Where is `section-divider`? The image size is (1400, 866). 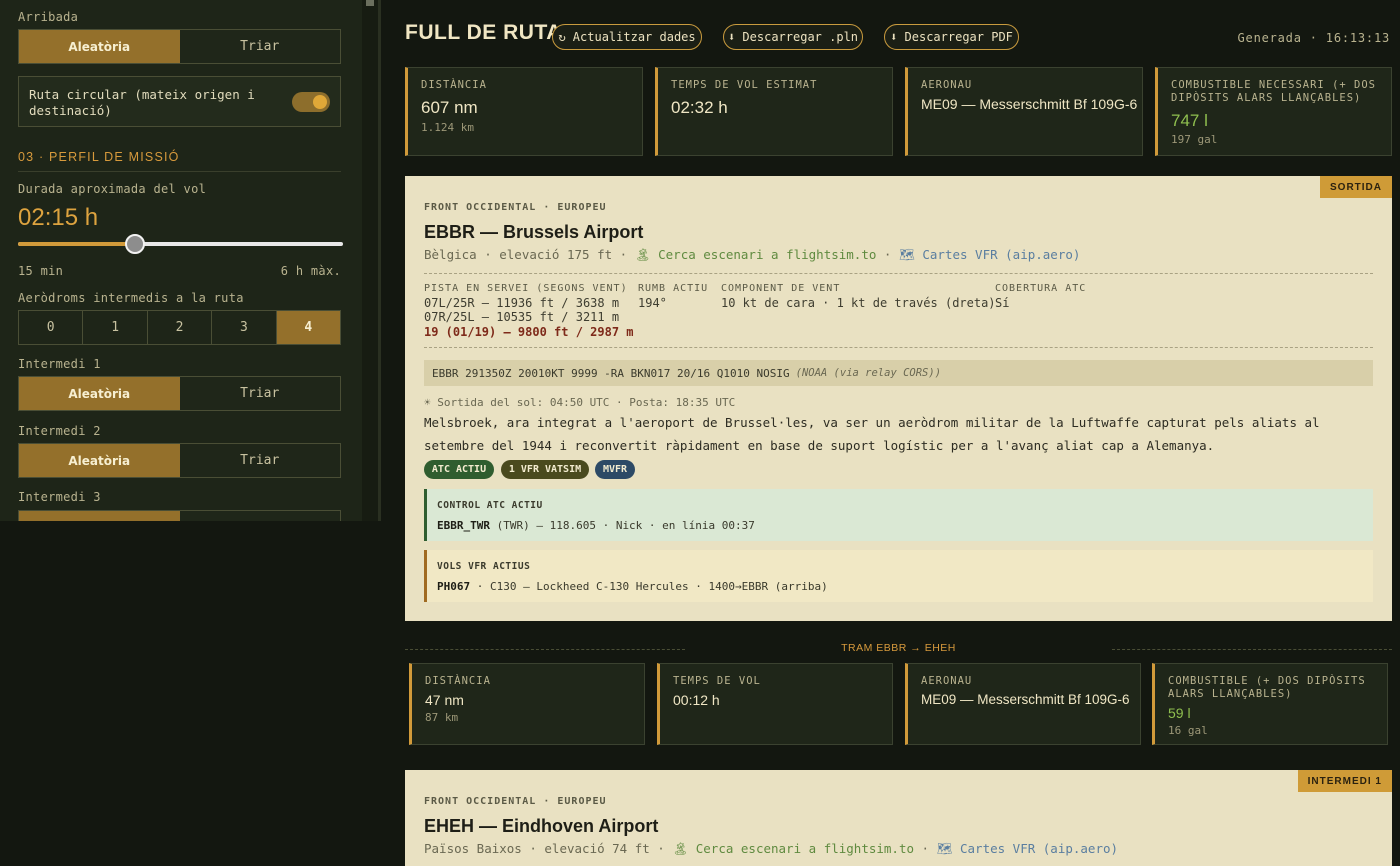
section-divider is located at coordinates (179, 171).